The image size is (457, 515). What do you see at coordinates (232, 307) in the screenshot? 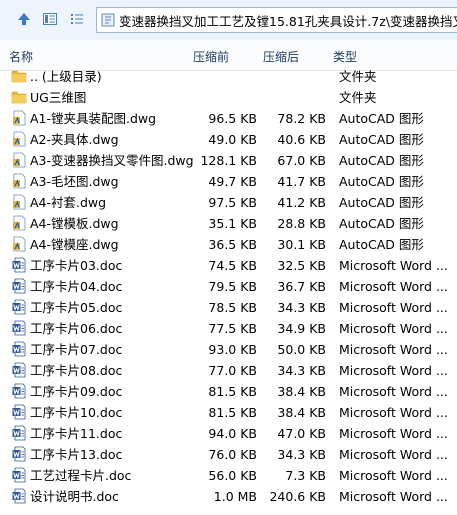
I see `original-size: 78.5 KB` at bounding box center [232, 307].